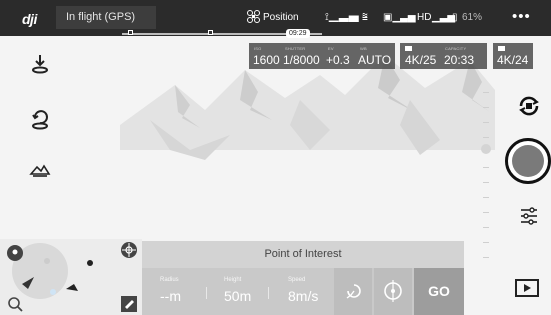  I want to click on play-icon, so click(527, 288).